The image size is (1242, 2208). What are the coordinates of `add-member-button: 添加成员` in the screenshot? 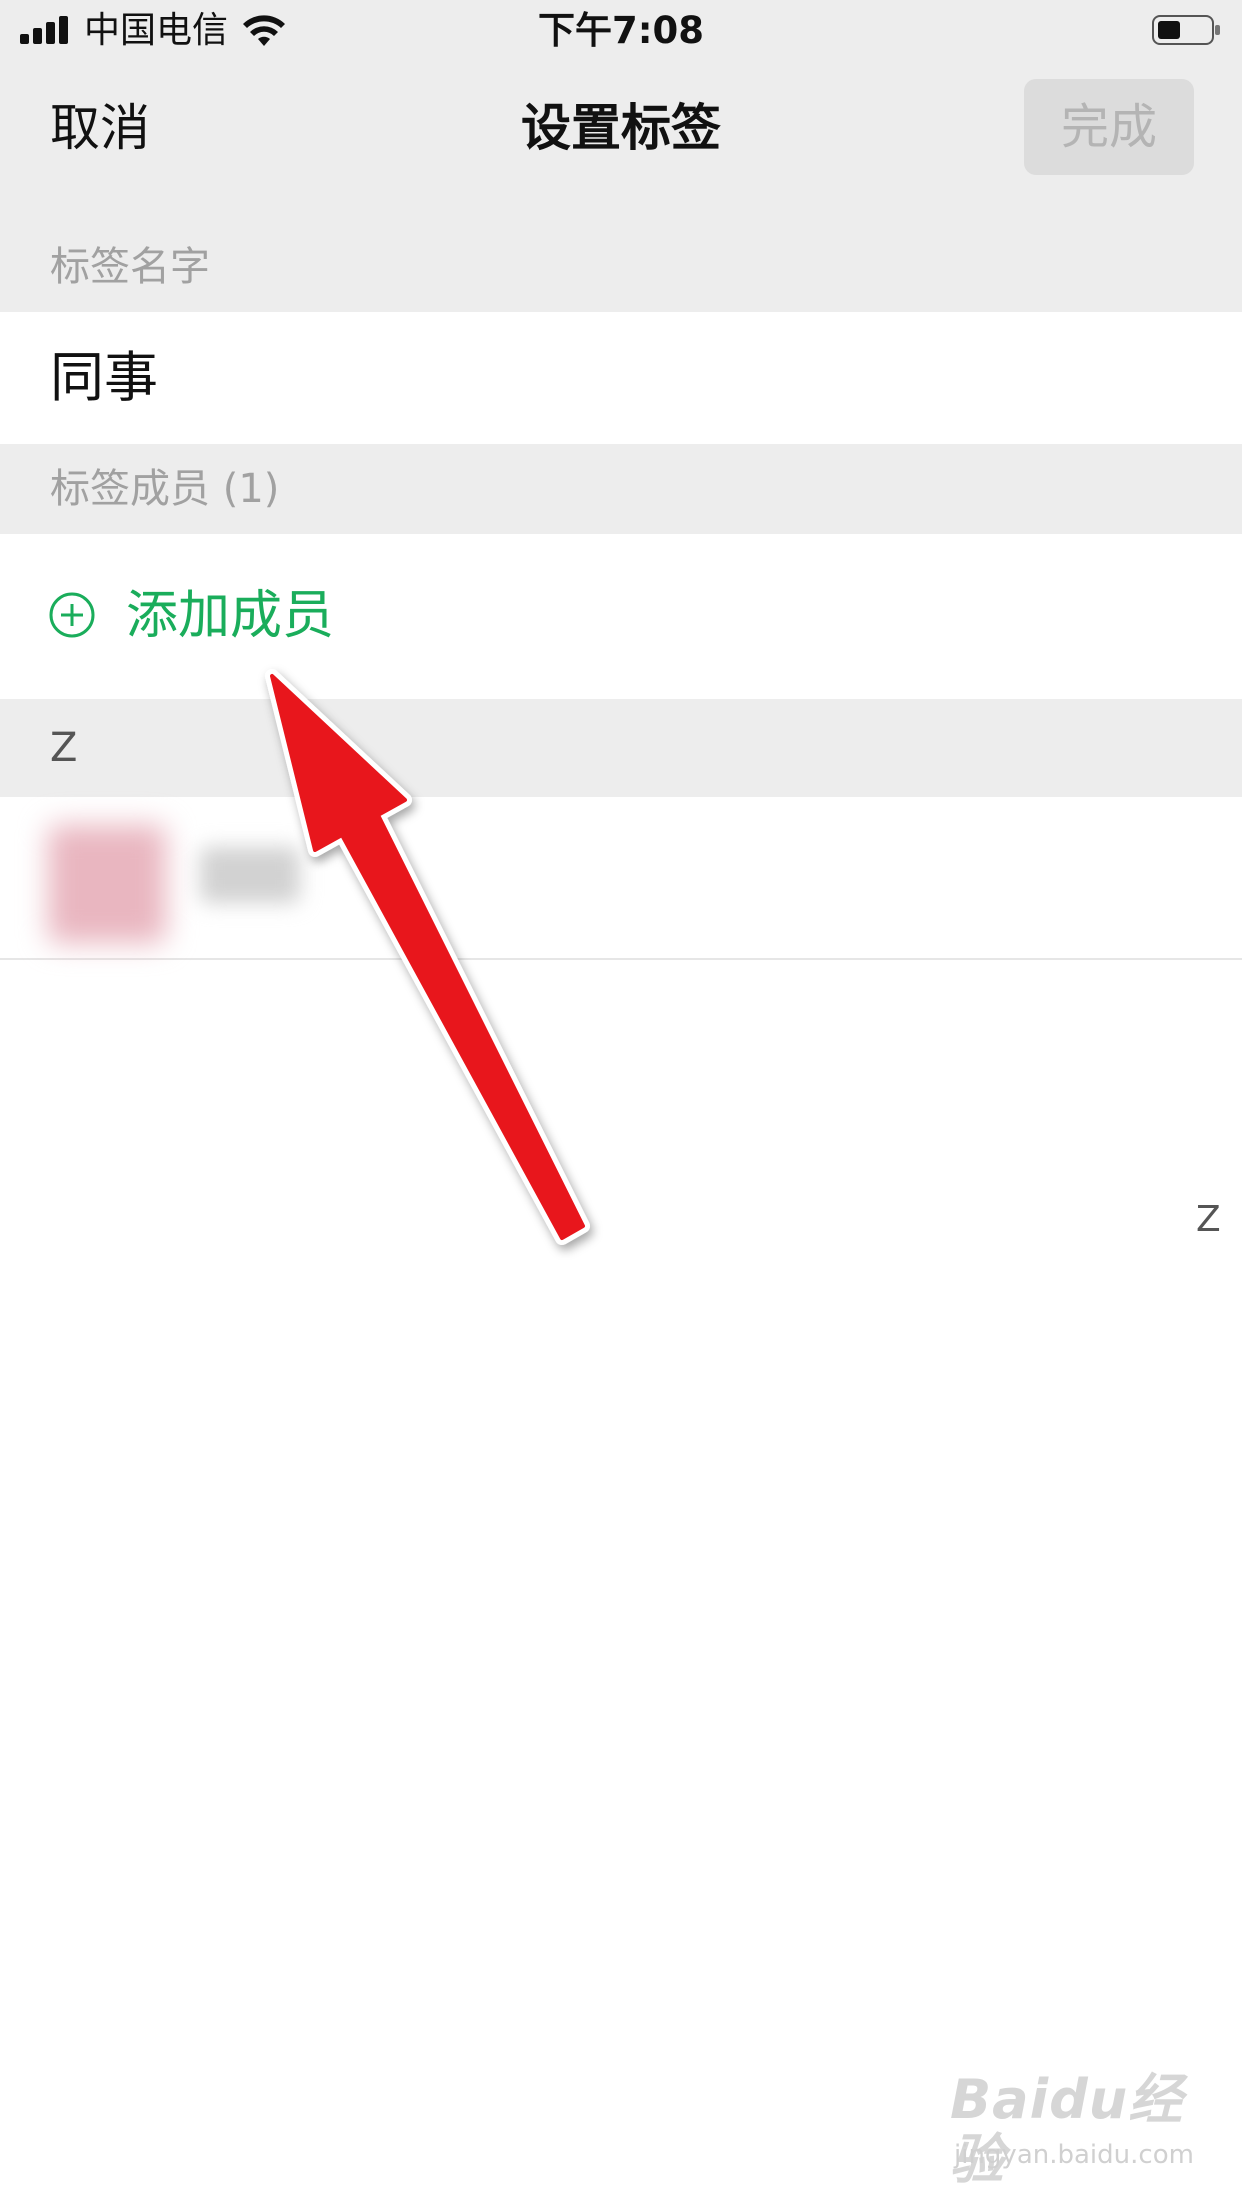 It's located at (621, 616).